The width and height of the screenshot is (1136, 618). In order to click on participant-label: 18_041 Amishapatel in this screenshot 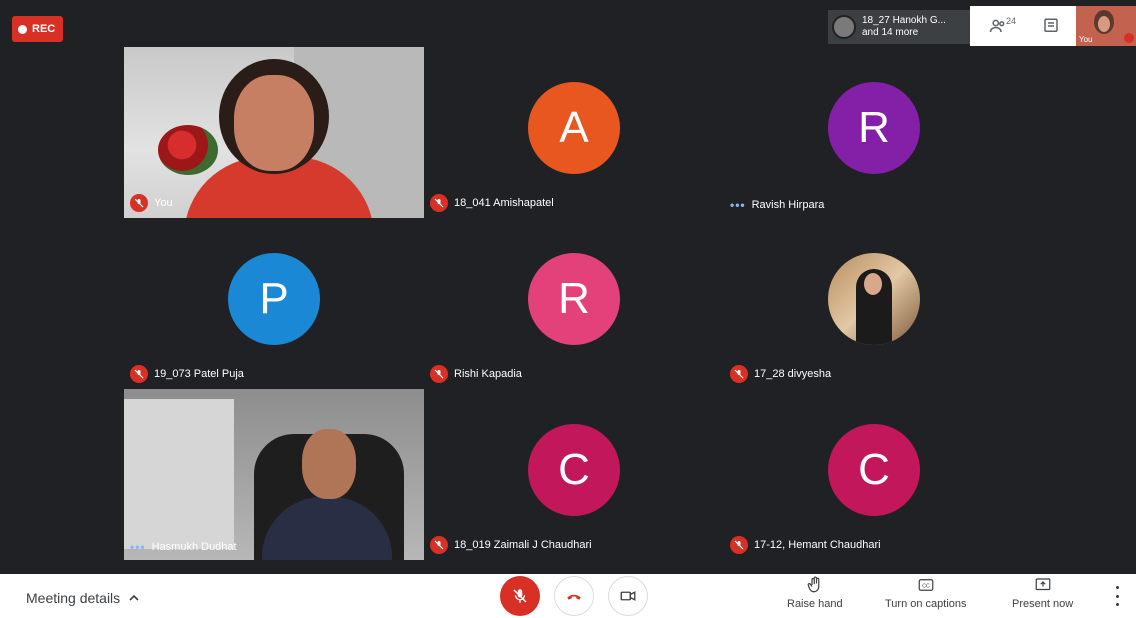, I will do `click(492, 203)`.